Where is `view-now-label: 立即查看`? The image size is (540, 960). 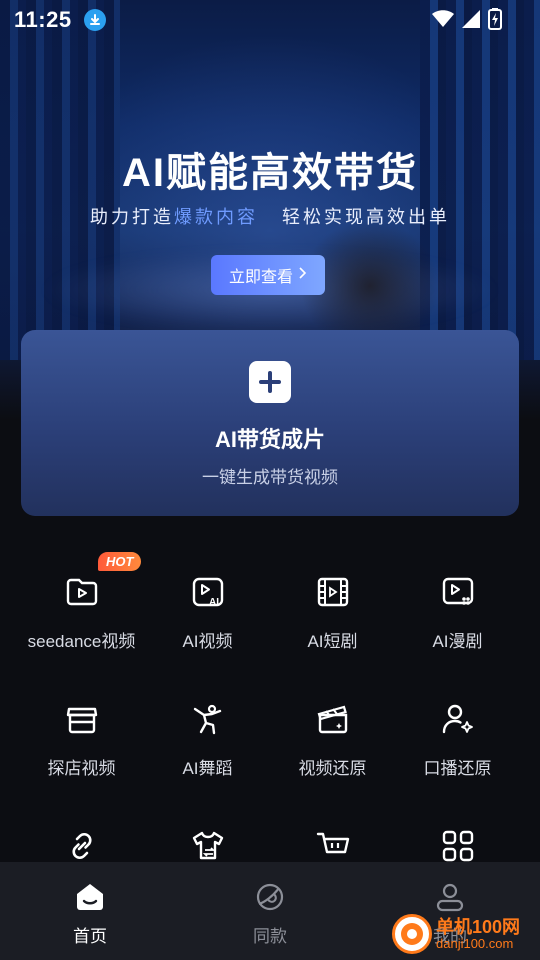 view-now-label: 立即查看 is located at coordinates (260, 277).